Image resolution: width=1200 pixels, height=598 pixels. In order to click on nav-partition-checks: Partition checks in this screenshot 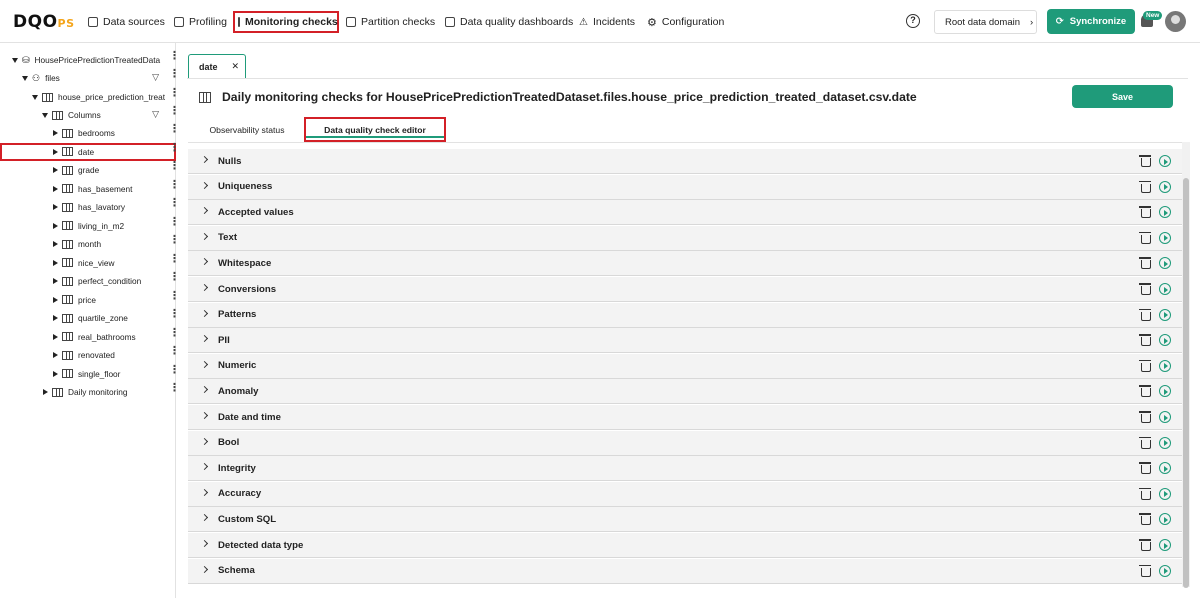, I will do `click(390, 22)`.